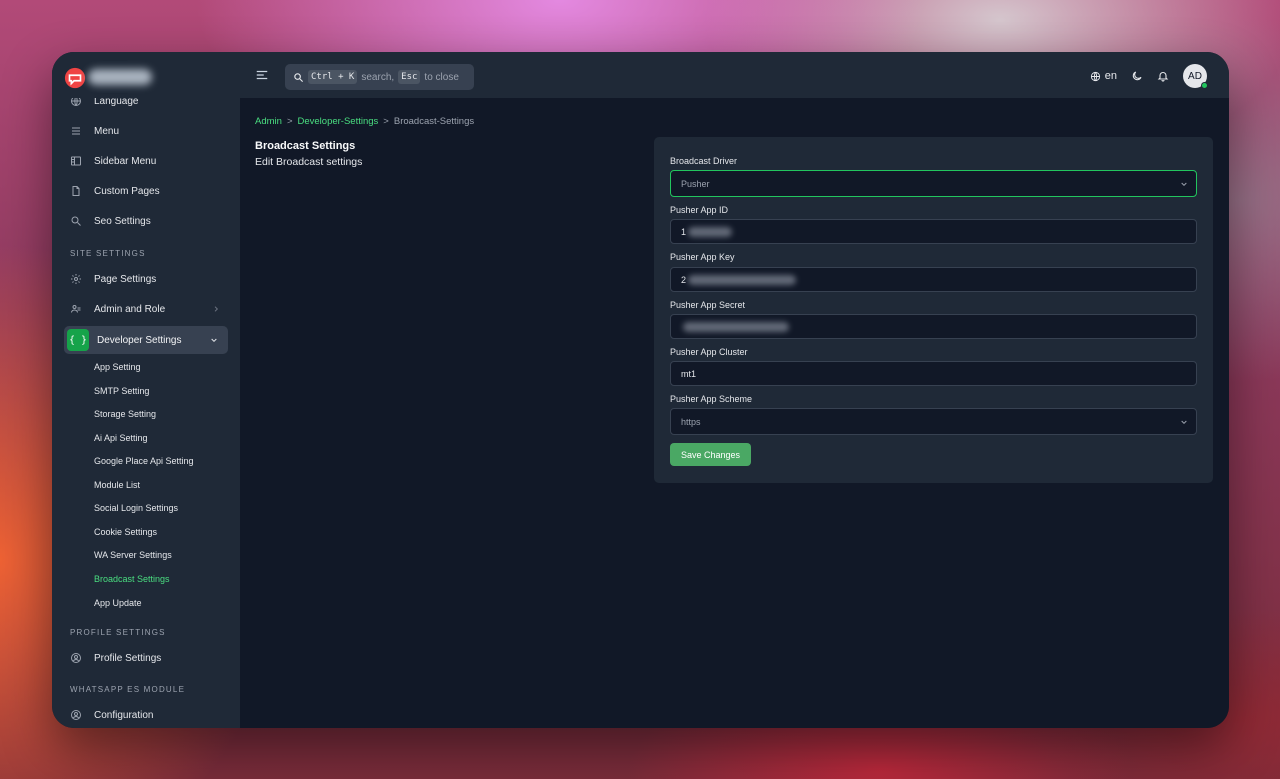 Image resolution: width=1280 pixels, height=779 pixels. I want to click on sidebar-item-label: Custom Pages, so click(127, 191).